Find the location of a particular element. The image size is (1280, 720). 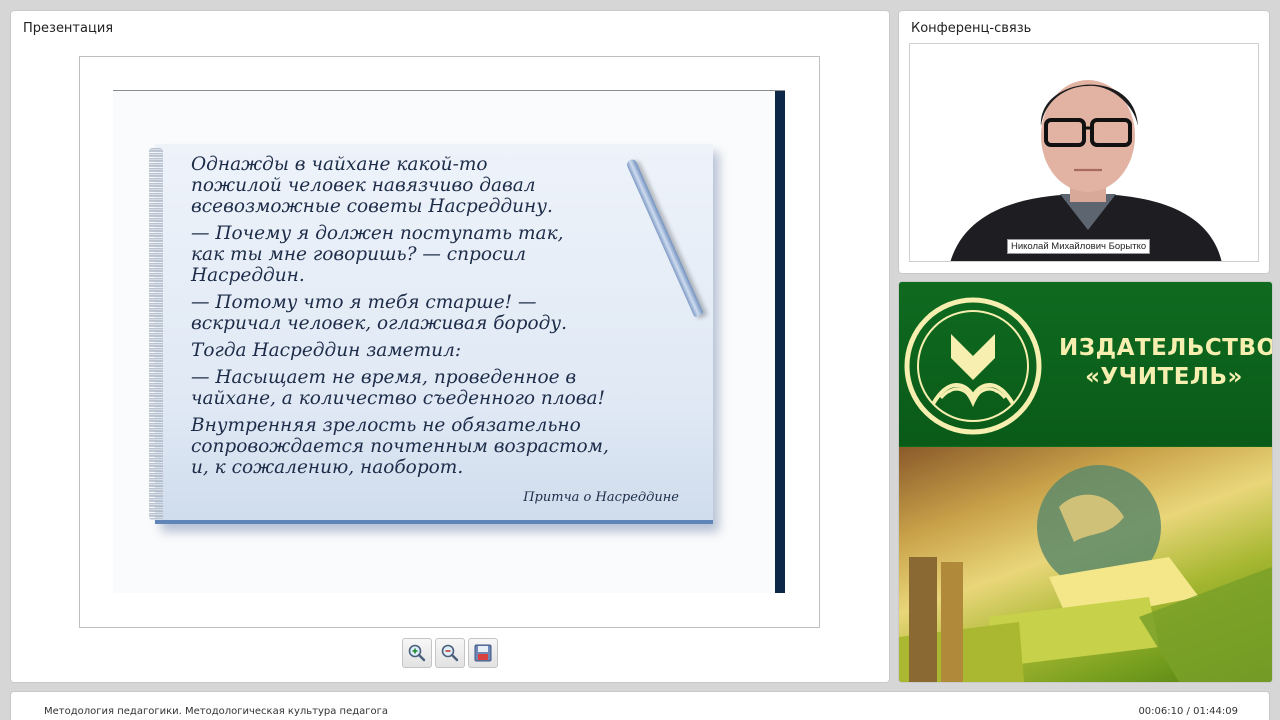

presentation-panel-title: Презентация is located at coordinates (68, 28).